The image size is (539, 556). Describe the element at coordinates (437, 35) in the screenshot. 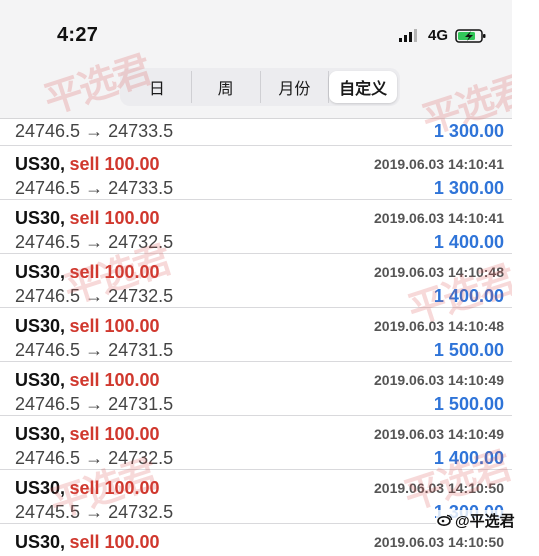

I see `network-label: 4G` at that location.